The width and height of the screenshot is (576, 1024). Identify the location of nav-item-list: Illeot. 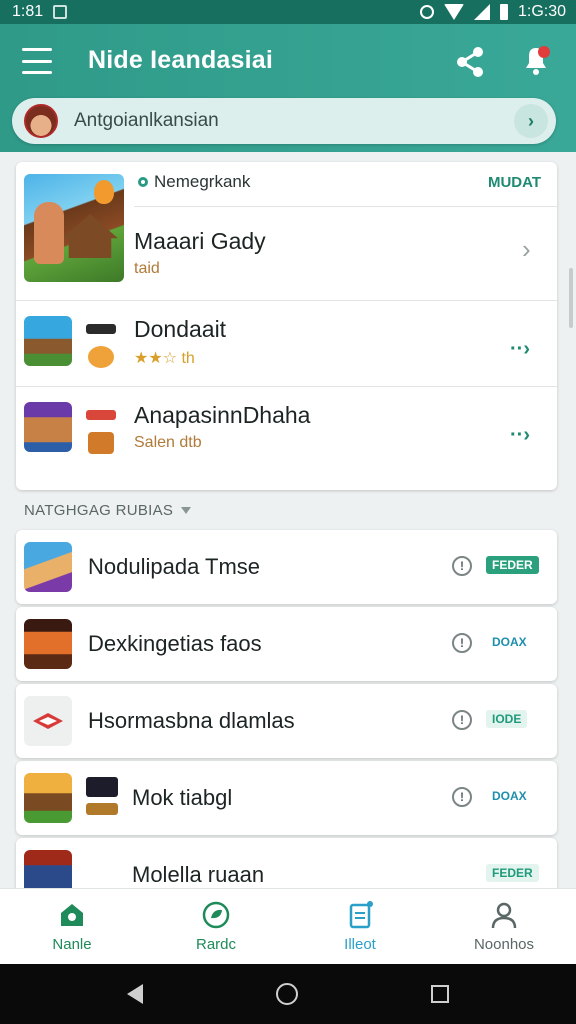
(360, 926).